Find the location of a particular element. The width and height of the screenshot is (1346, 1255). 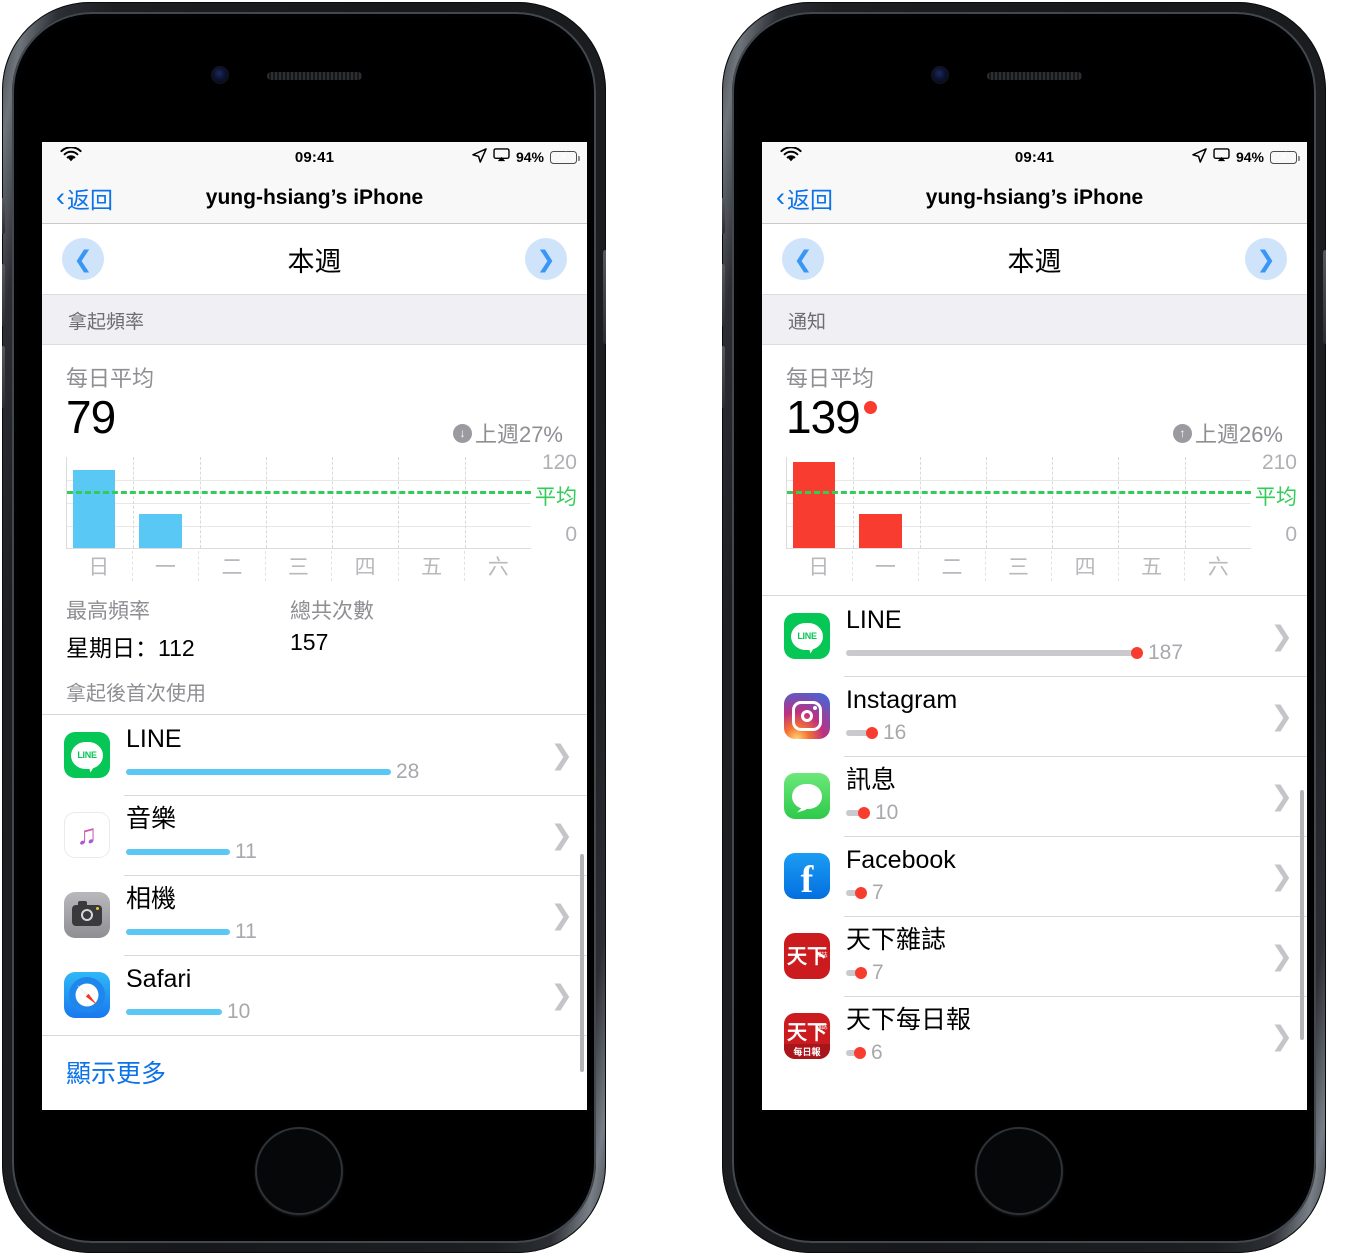

app-name: Instagram is located at coordinates (902, 700).